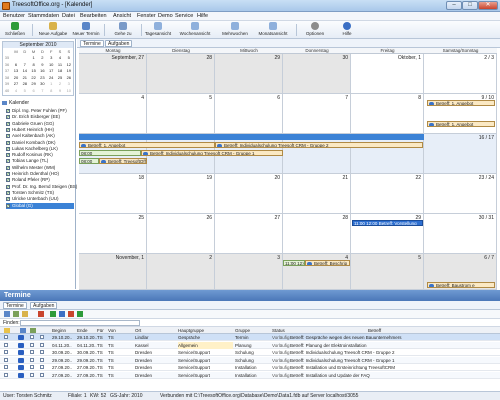 This screenshot has width=500, height=400. What do you see at coordinates (317, 154) in the screenshot?
I see `day-cell: 14` at bounding box center [317, 154].